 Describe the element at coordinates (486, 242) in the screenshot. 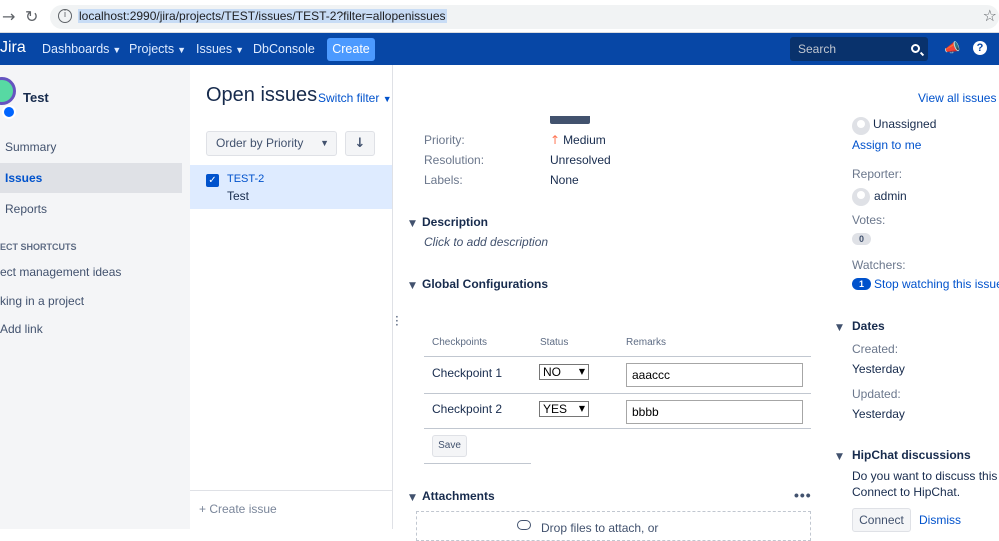

I see `description-placeholder: Click to add description` at that location.